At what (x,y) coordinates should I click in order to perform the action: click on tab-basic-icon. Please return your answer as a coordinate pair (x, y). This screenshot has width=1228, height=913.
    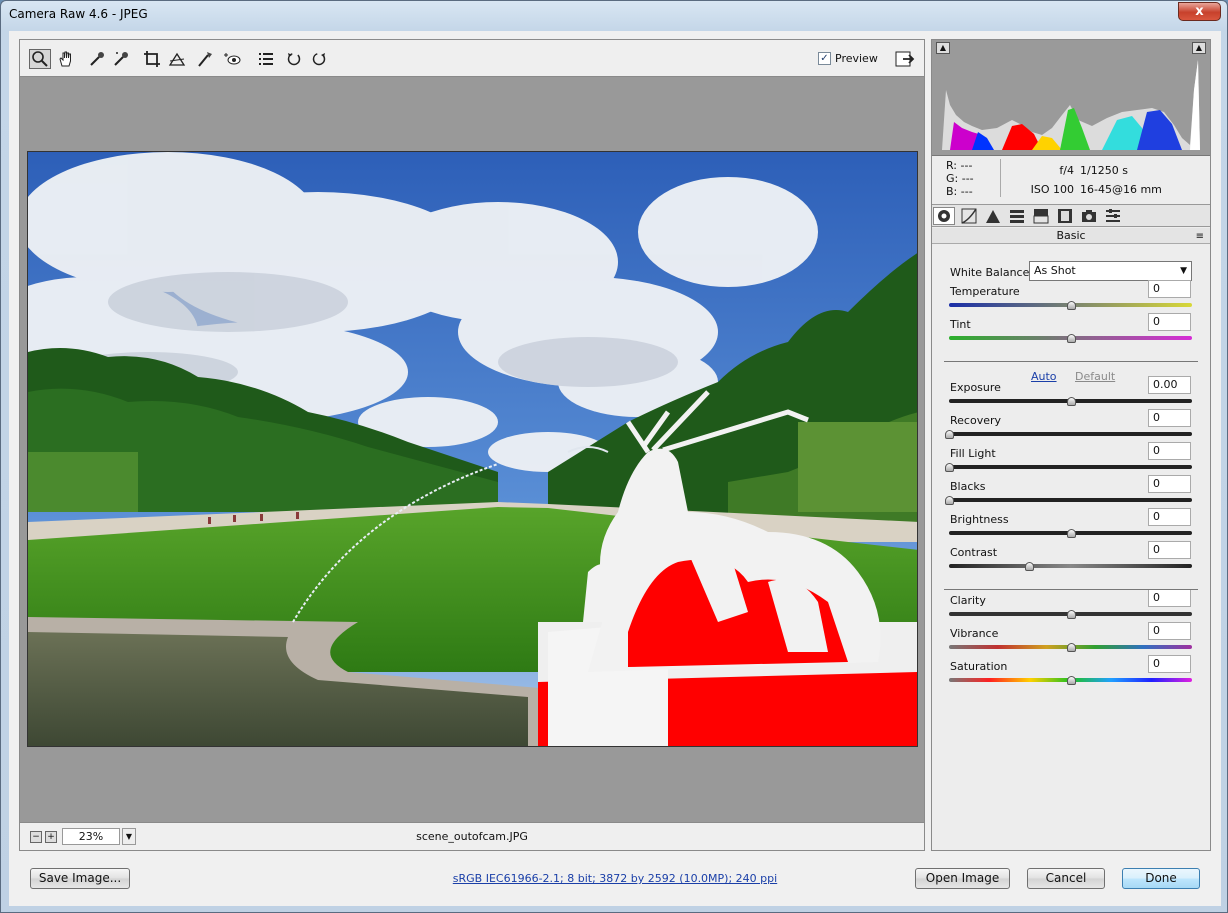
    Looking at the image, I should click on (944, 216).